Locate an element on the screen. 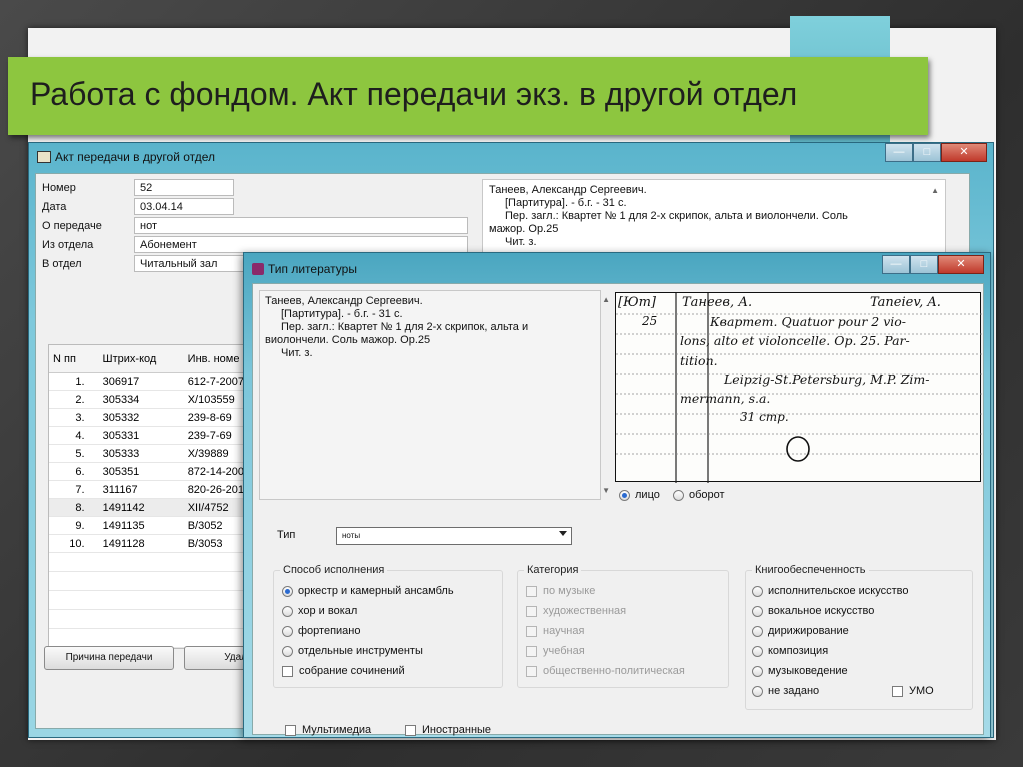 The height and width of the screenshot is (767, 1023). biblio-line: [Партитура]. - б.г. - 31 с. is located at coordinates (342, 314).